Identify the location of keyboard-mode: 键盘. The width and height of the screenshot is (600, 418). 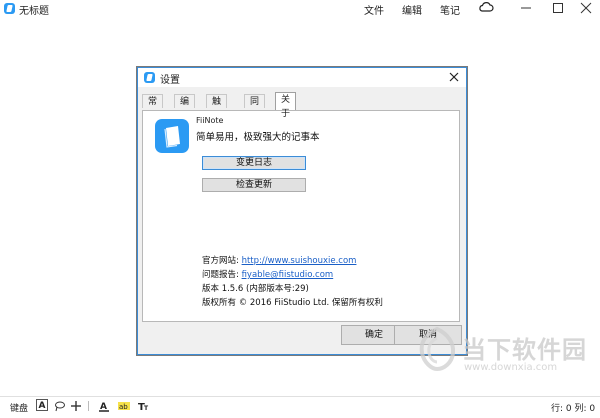
(19, 407).